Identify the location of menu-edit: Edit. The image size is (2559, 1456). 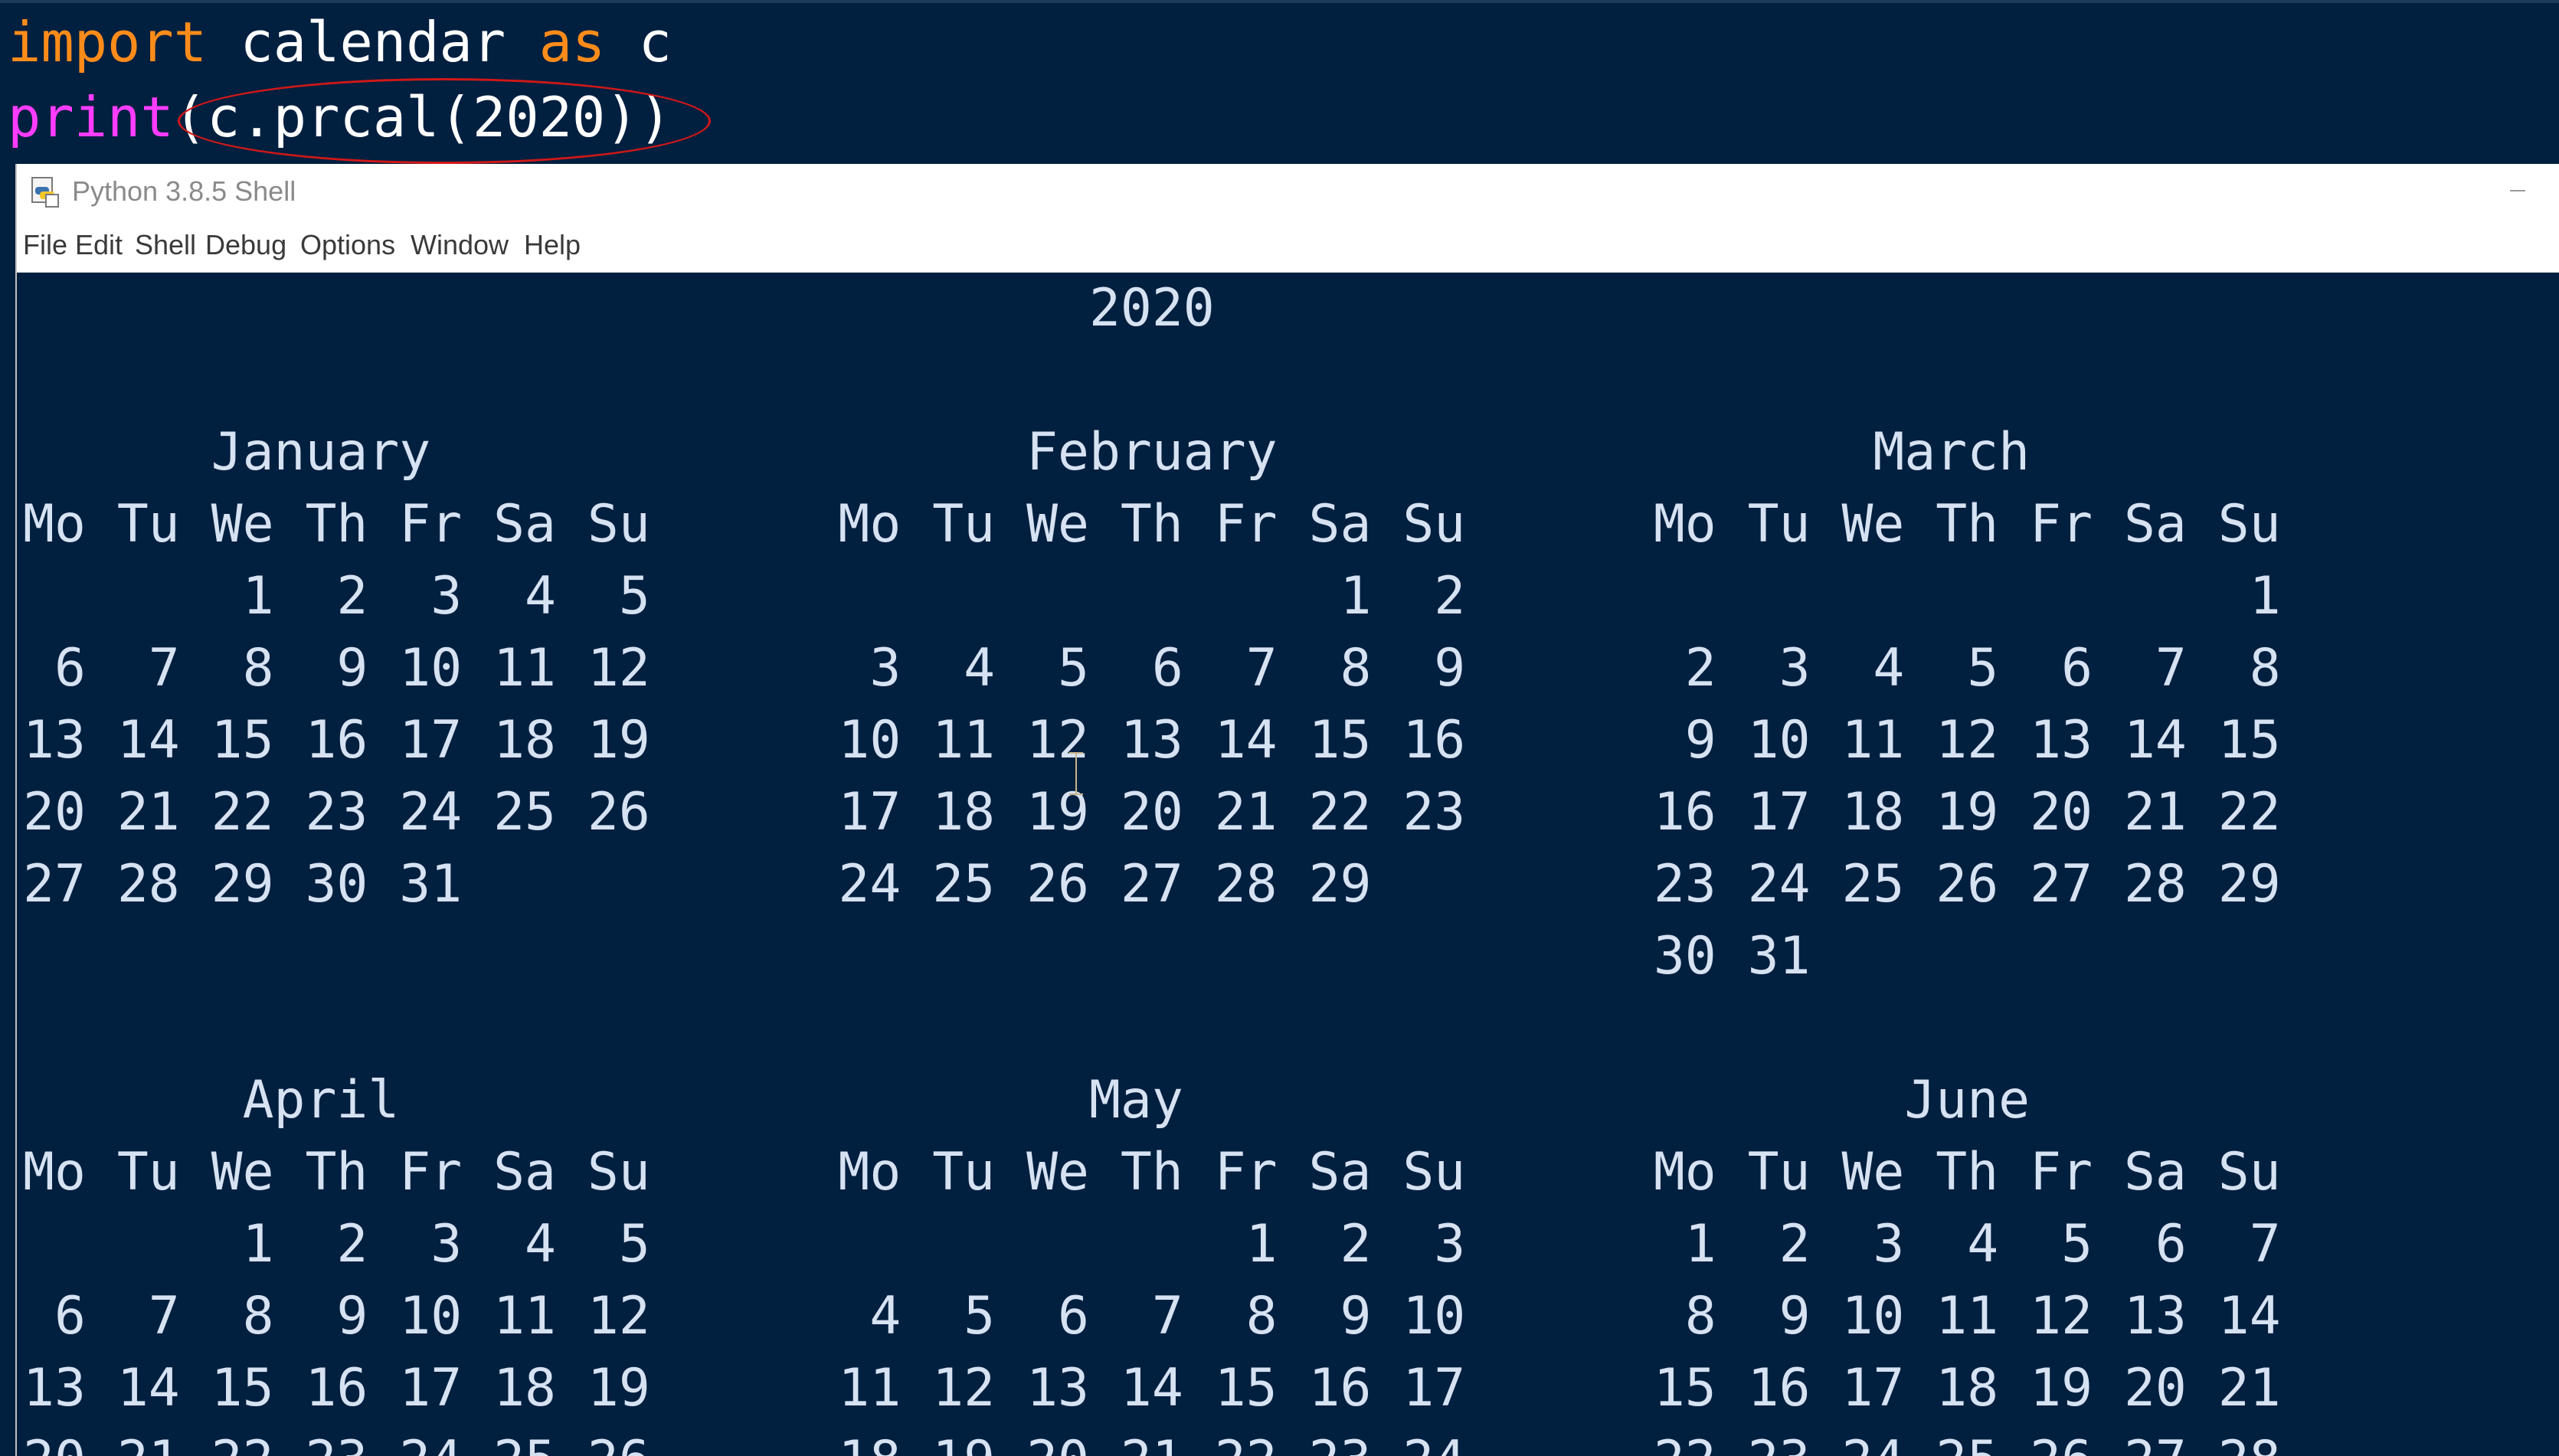
(99, 245).